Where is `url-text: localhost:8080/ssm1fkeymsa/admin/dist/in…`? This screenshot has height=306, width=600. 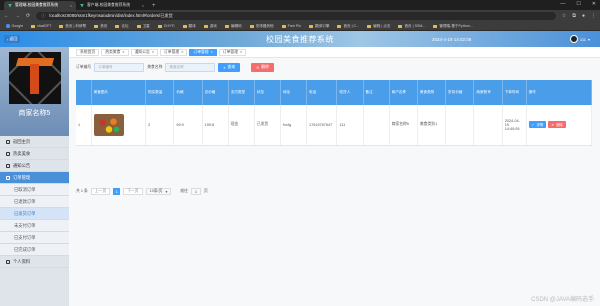 url-text: localhost:8080/ssm1fkeymsa/admin/dist/in… is located at coordinates (111, 15).